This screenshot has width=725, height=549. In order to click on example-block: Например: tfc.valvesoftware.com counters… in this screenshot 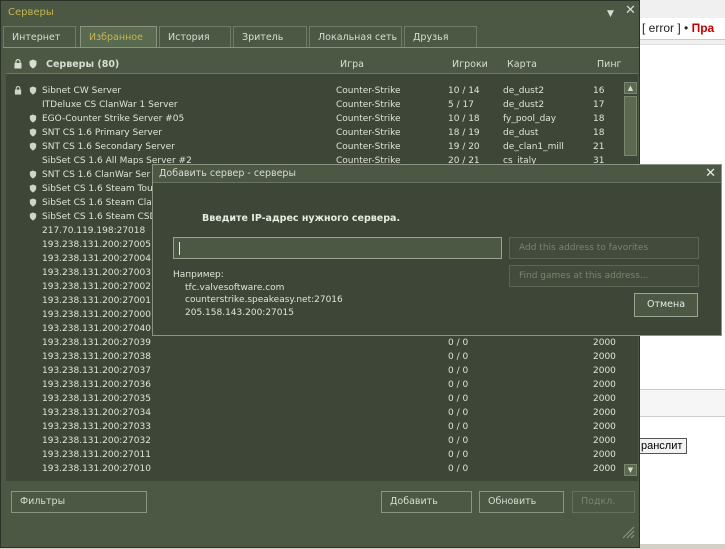, I will do `click(258, 294)`.